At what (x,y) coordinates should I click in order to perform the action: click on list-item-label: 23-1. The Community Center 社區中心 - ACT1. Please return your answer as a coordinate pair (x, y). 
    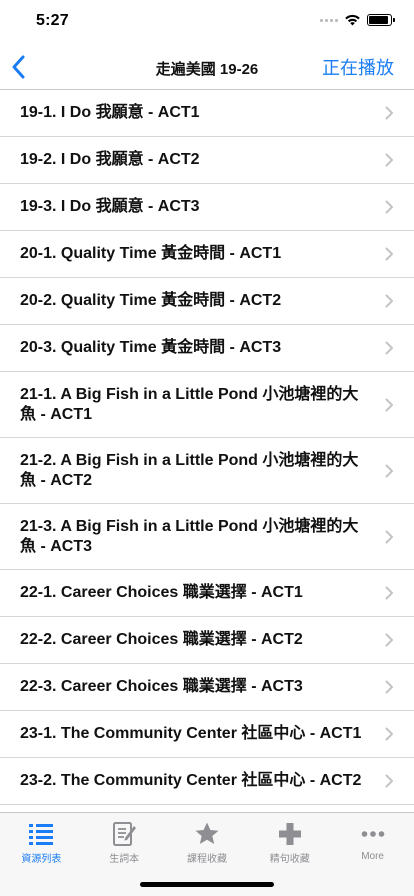
    Looking at the image, I should click on (191, 733).